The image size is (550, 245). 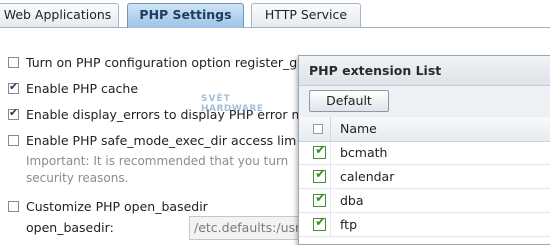 What do you see at coordinates (232, 109) in the screenshot?
I see `watermark-line2: HARDWARE` at bounding box center [232, 109].